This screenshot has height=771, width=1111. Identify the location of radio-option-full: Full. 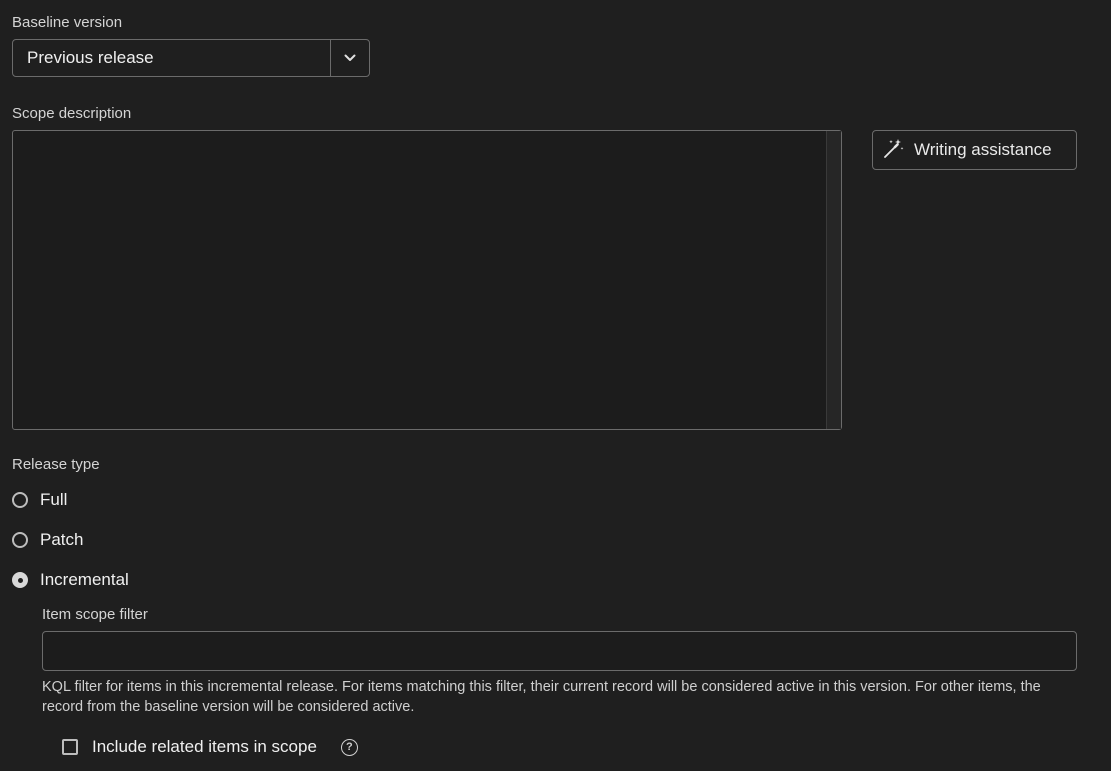
(39, 500).